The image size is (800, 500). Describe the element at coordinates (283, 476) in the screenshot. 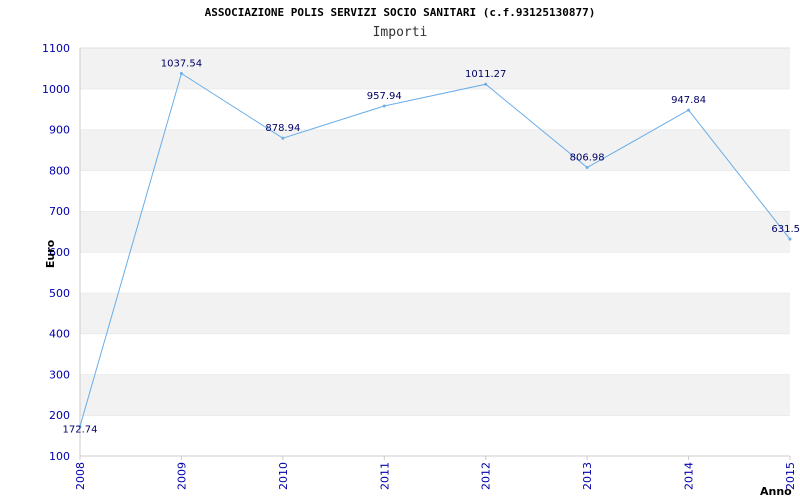

I see `x-tick-label: 2010` at that location.